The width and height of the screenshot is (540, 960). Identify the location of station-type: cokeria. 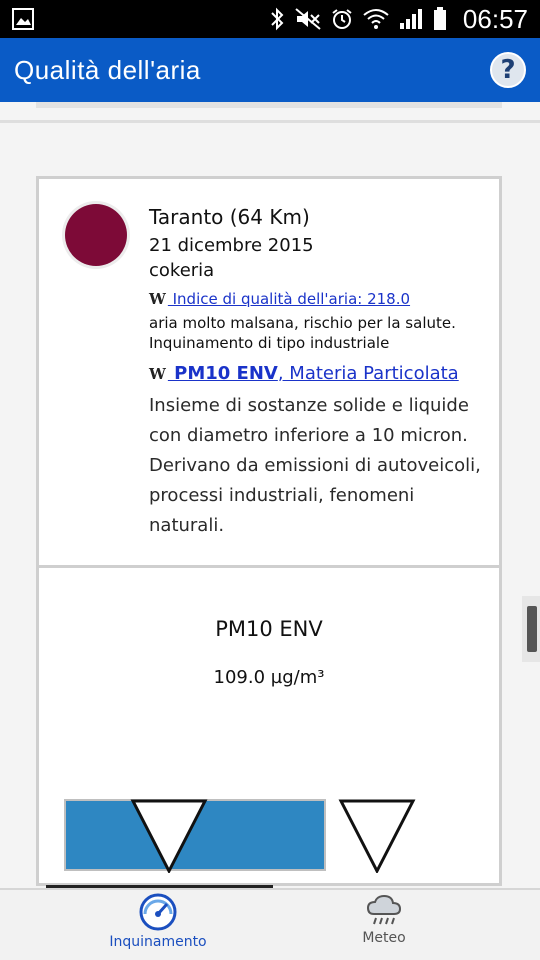
(182, 270).